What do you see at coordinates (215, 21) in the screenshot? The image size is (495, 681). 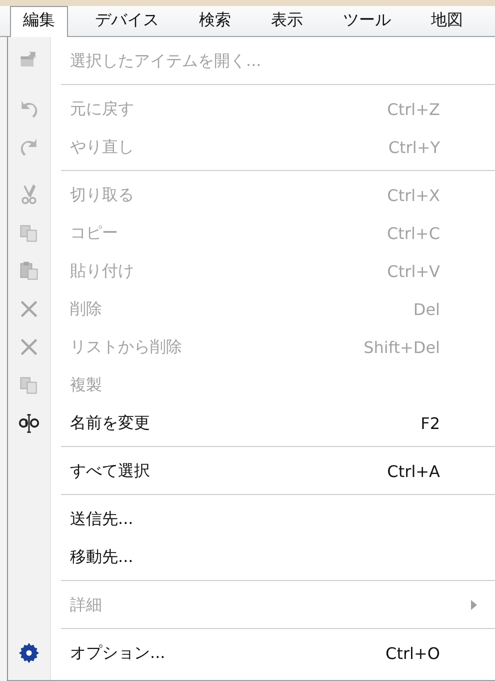 I see `menu-tab: 検索` at bounding box center [215, 21].